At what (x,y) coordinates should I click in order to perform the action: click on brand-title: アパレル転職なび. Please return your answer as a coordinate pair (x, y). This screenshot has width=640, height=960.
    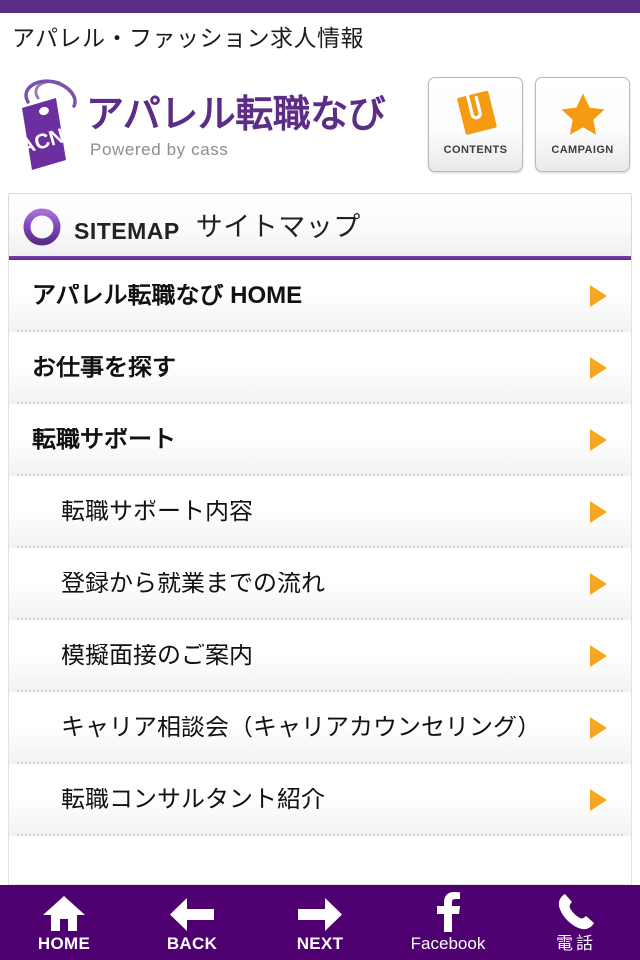
    Looking at the image, I should click on (236, 115).